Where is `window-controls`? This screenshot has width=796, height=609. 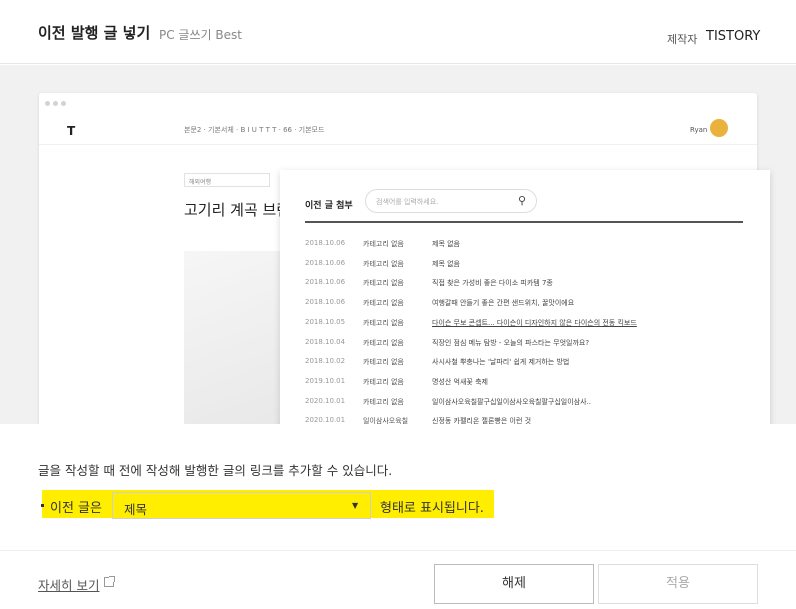 window-controls is located at coordinates (398, 104).